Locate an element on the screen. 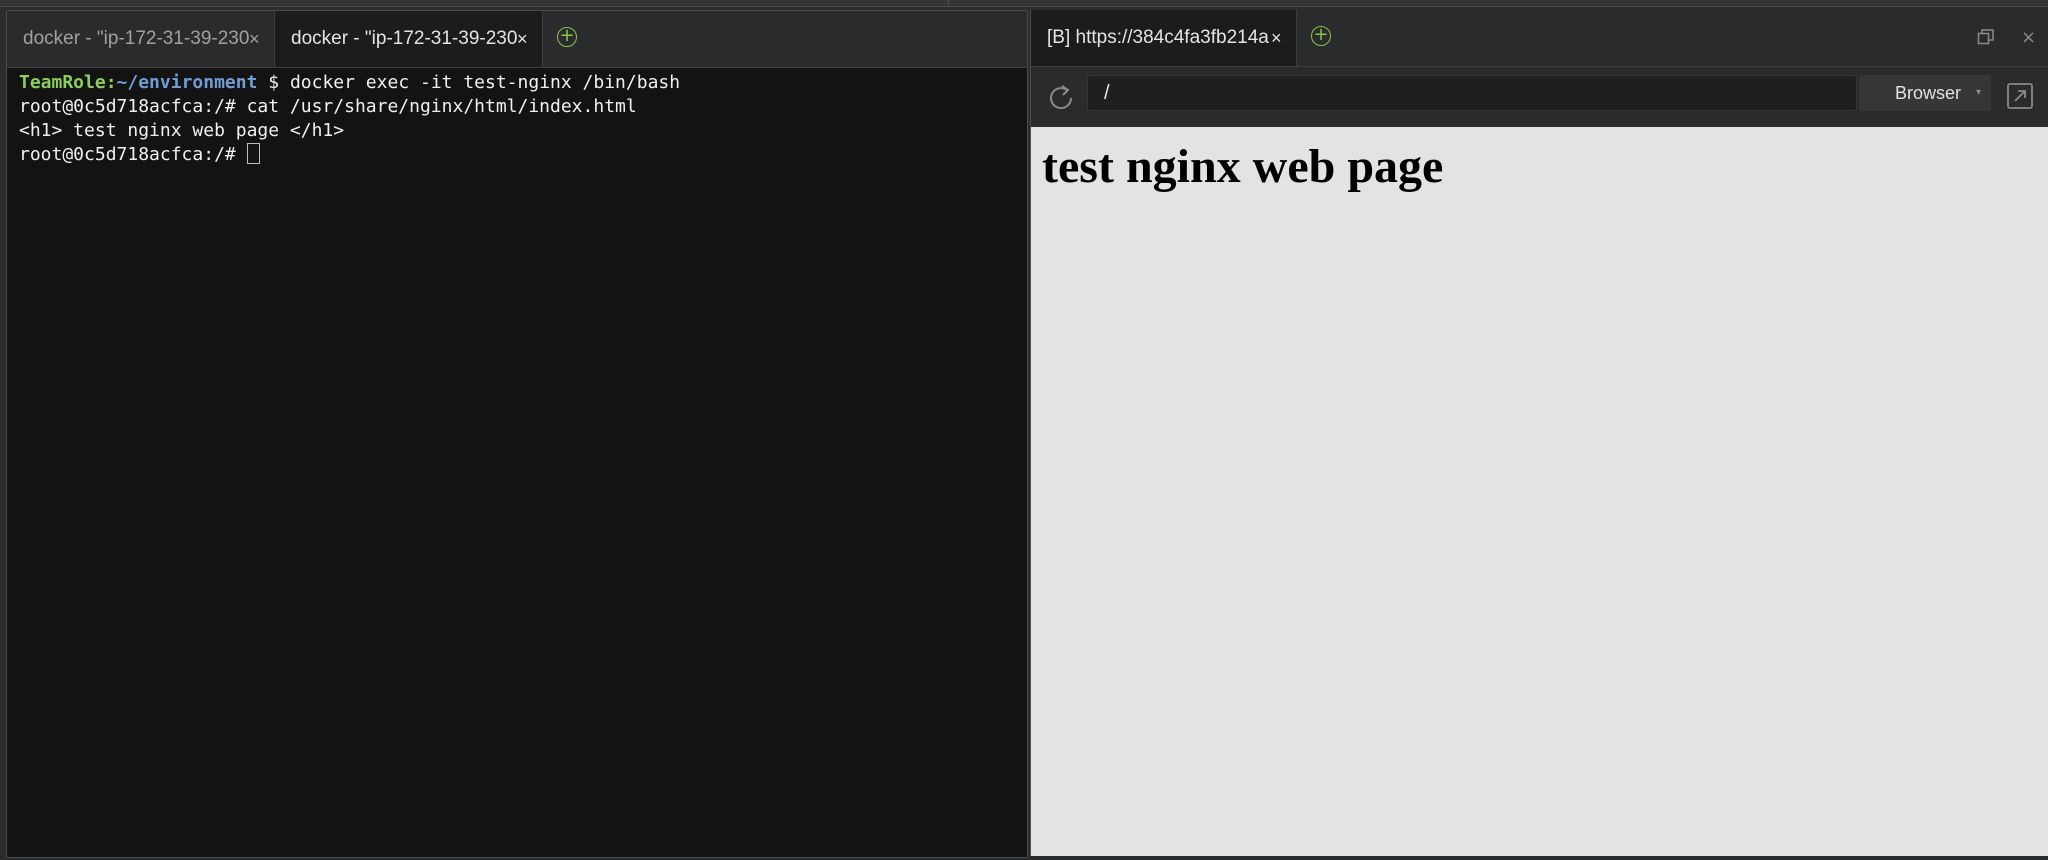 The width and height of the screenshot is (2048, 860). terminal-tab-1: docker - "ip-172-31-39-230 × is located at coordinates (141, 39).